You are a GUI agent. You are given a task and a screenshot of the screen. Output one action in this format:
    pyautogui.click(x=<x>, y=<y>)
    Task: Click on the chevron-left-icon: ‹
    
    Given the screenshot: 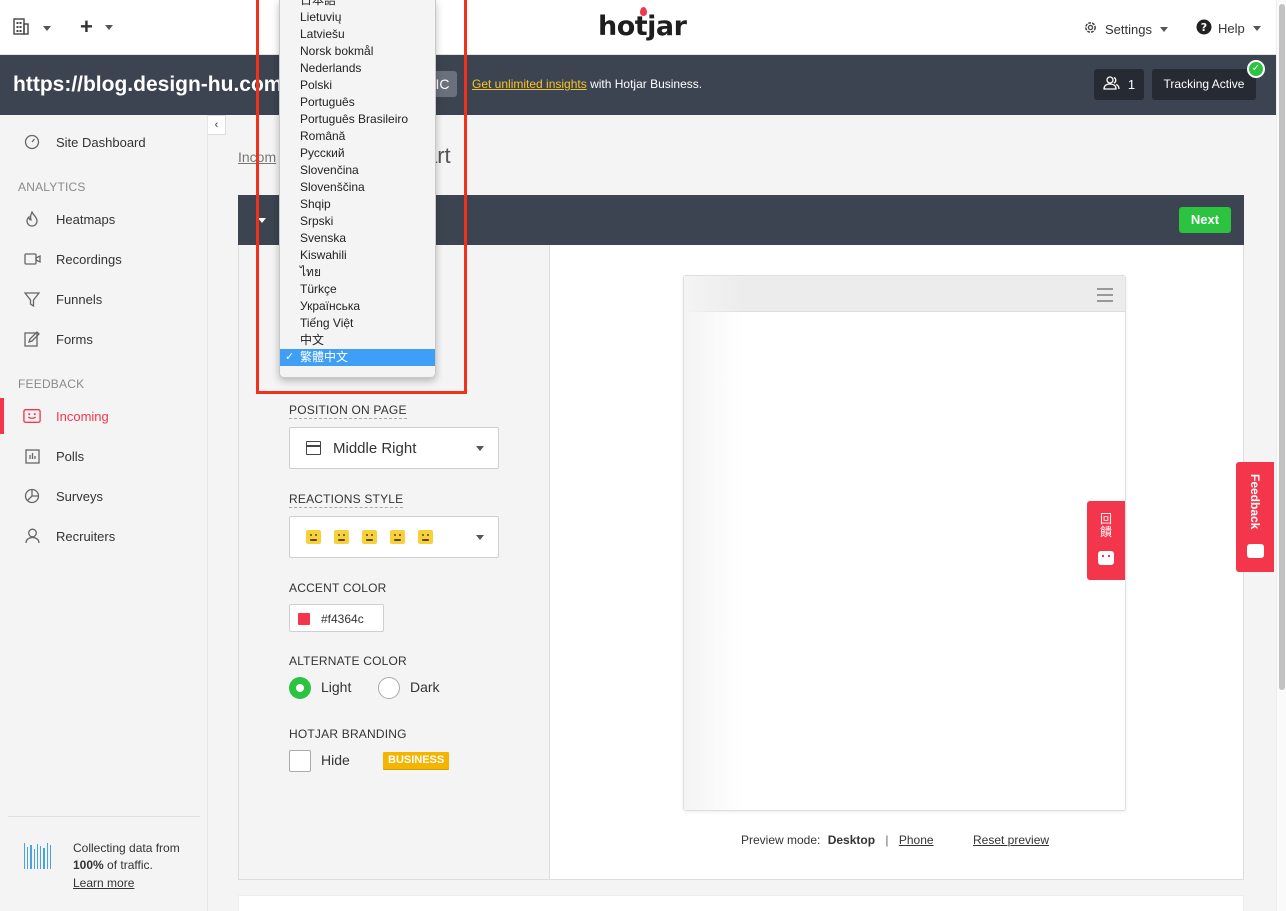 What is the action you would take?
    pyautogui.click(x=216, y=125)
    